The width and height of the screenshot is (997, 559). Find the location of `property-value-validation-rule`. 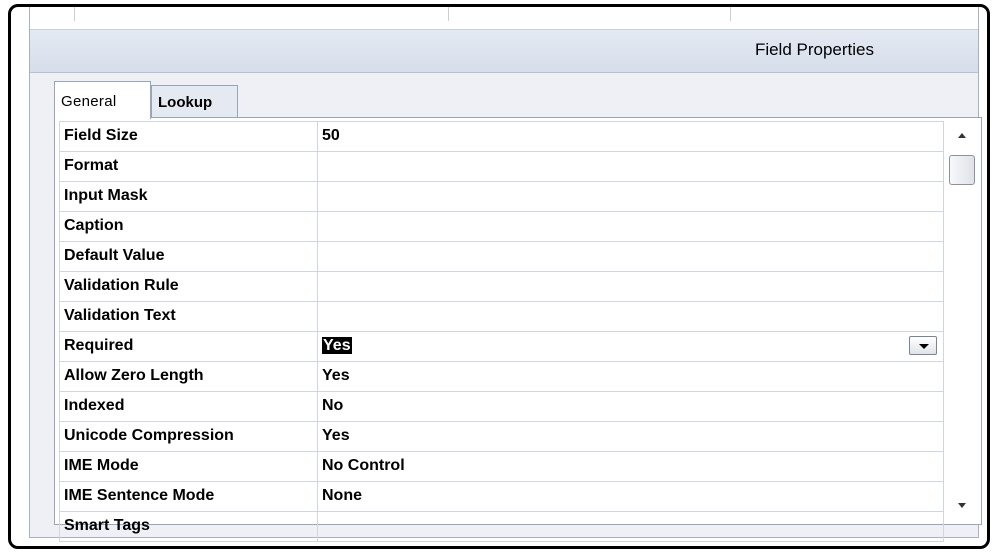

property-value-validation-rule is located at coordinates (631, 286).